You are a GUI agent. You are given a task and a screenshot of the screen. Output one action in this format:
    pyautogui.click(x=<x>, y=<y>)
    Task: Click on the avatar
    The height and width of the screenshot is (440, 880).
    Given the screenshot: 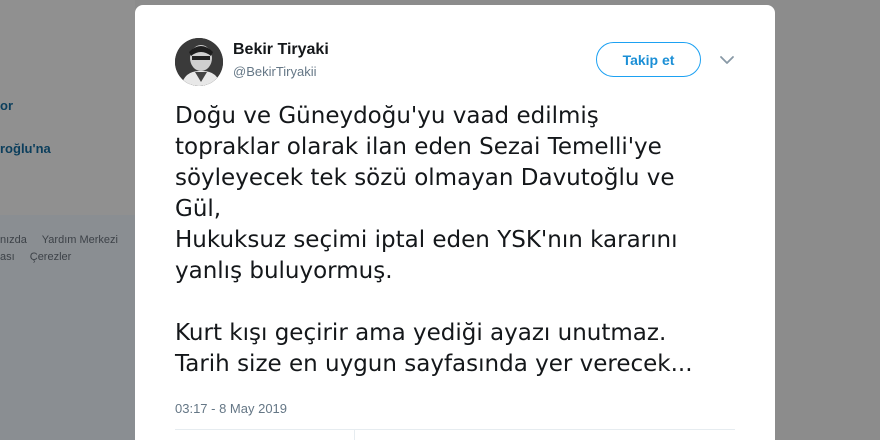 What is the action you would take?
    pyautogui.click(x=199, y=62)
    